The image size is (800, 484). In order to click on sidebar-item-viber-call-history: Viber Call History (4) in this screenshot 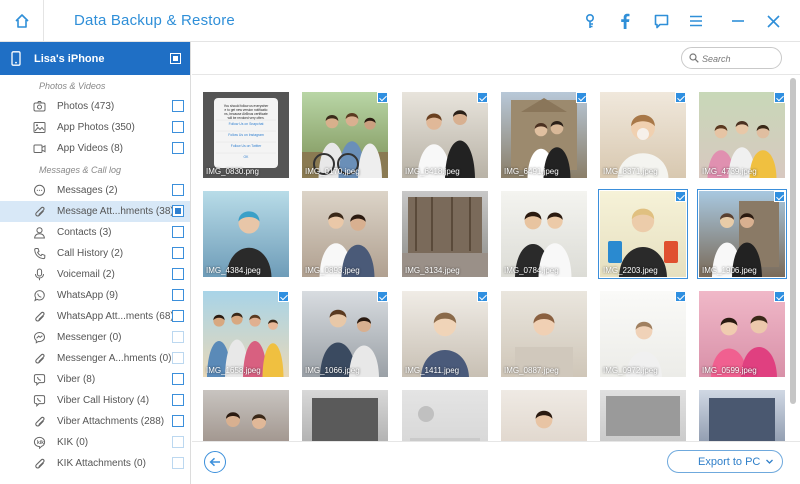, I will do `click(95, 400)`.